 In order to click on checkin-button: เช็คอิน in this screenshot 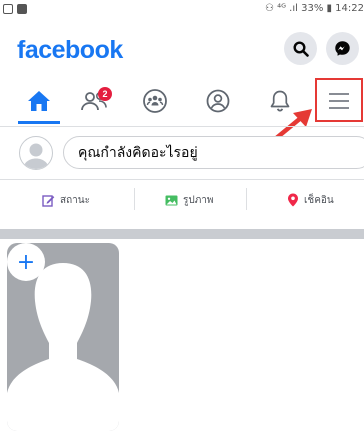, I will do `click(310, 200)`.